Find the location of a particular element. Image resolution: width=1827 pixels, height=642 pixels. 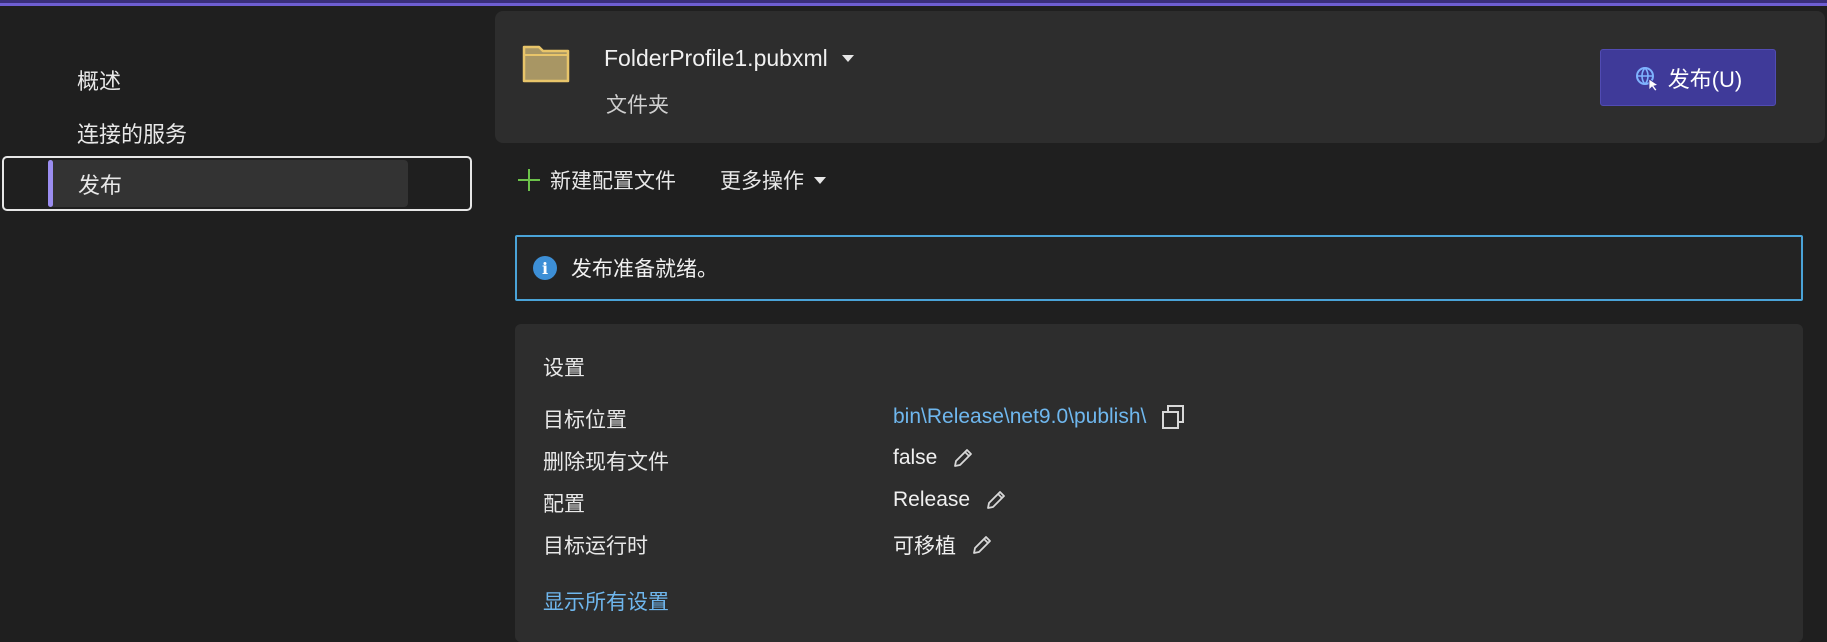

setting-value: Release is located at coordinates (950, 500).